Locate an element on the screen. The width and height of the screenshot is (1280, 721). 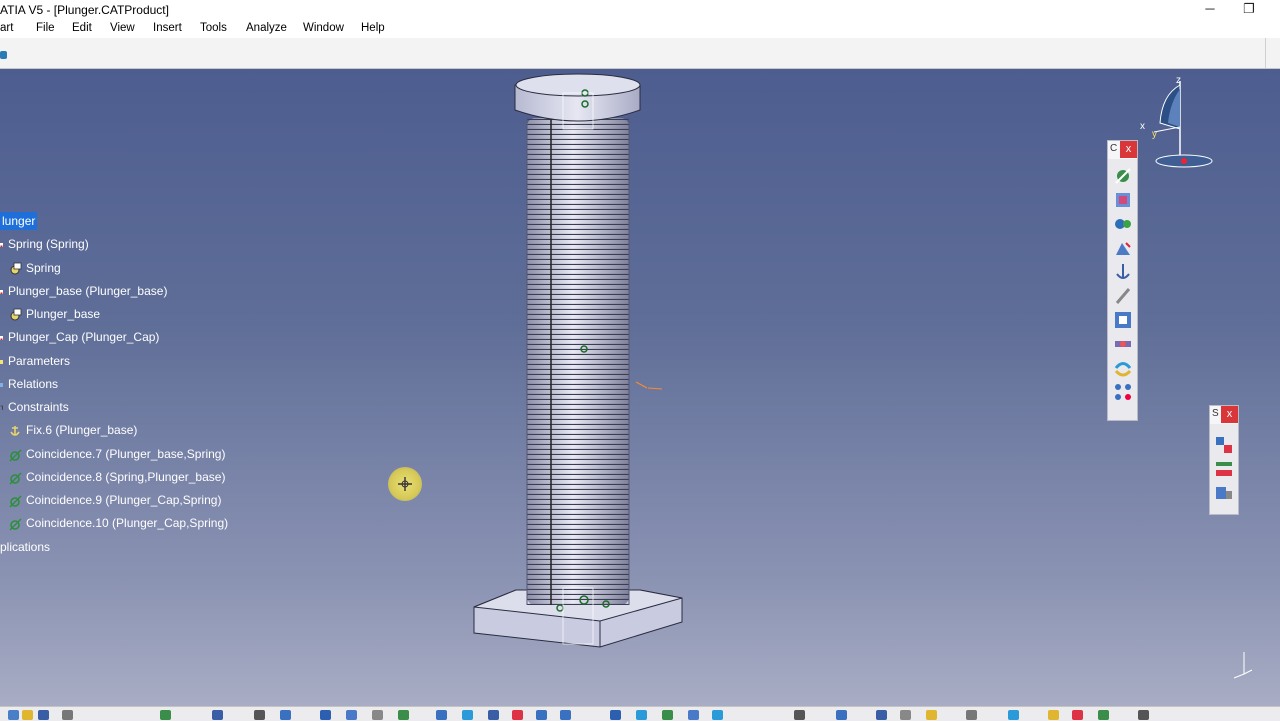
coincidence-icon is located at coordinates (15, 524).